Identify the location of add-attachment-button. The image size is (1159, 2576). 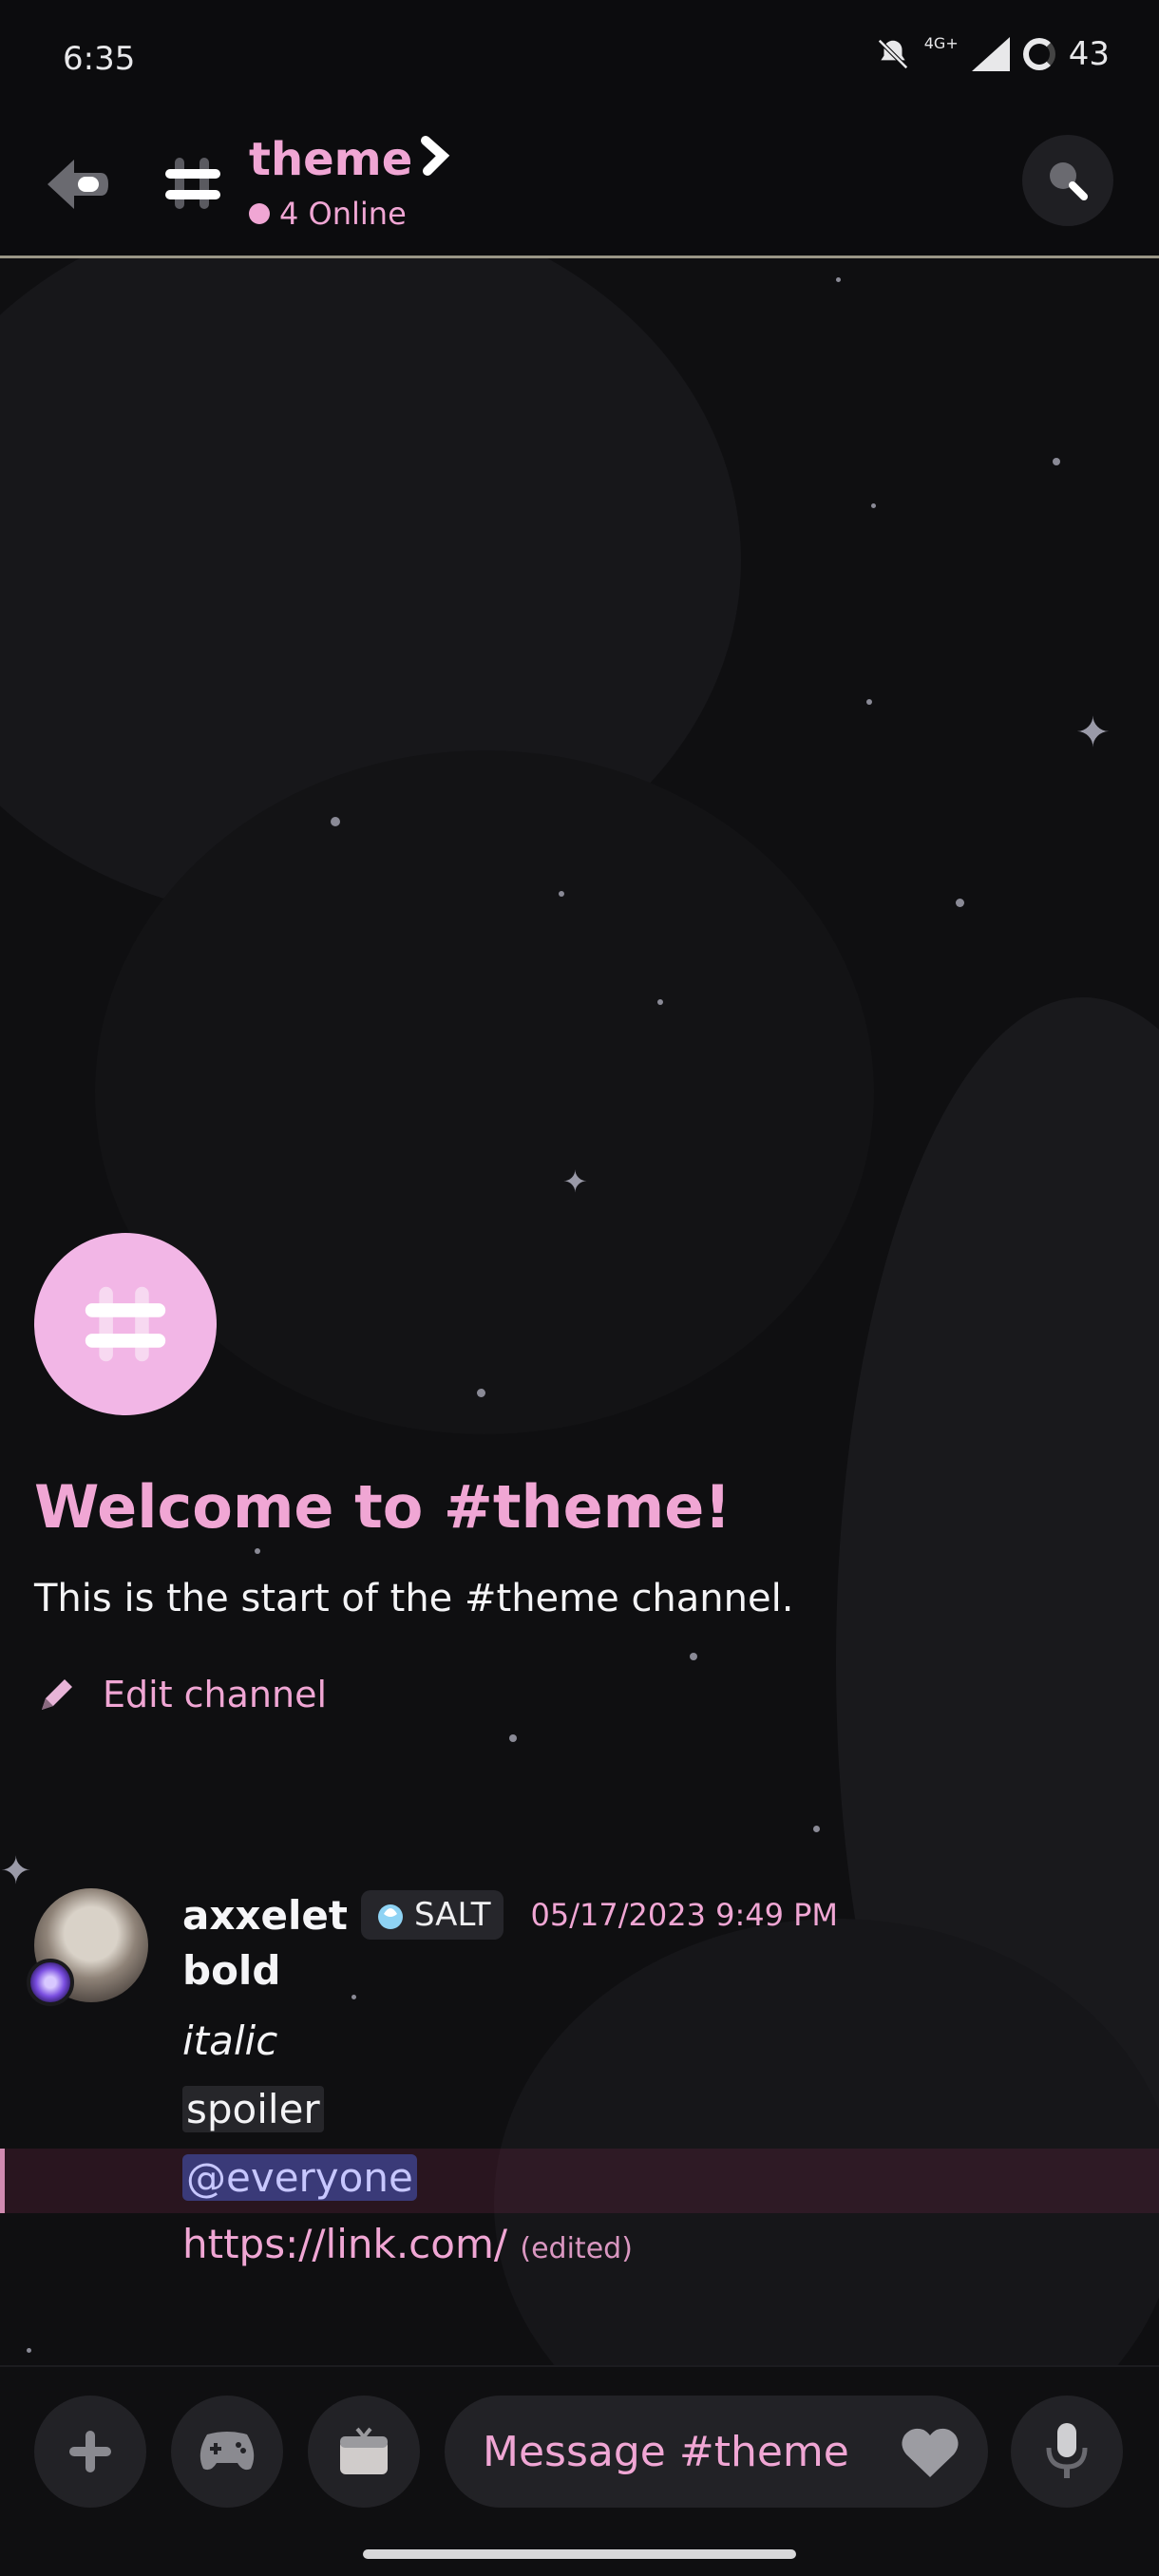
(90, 2452).